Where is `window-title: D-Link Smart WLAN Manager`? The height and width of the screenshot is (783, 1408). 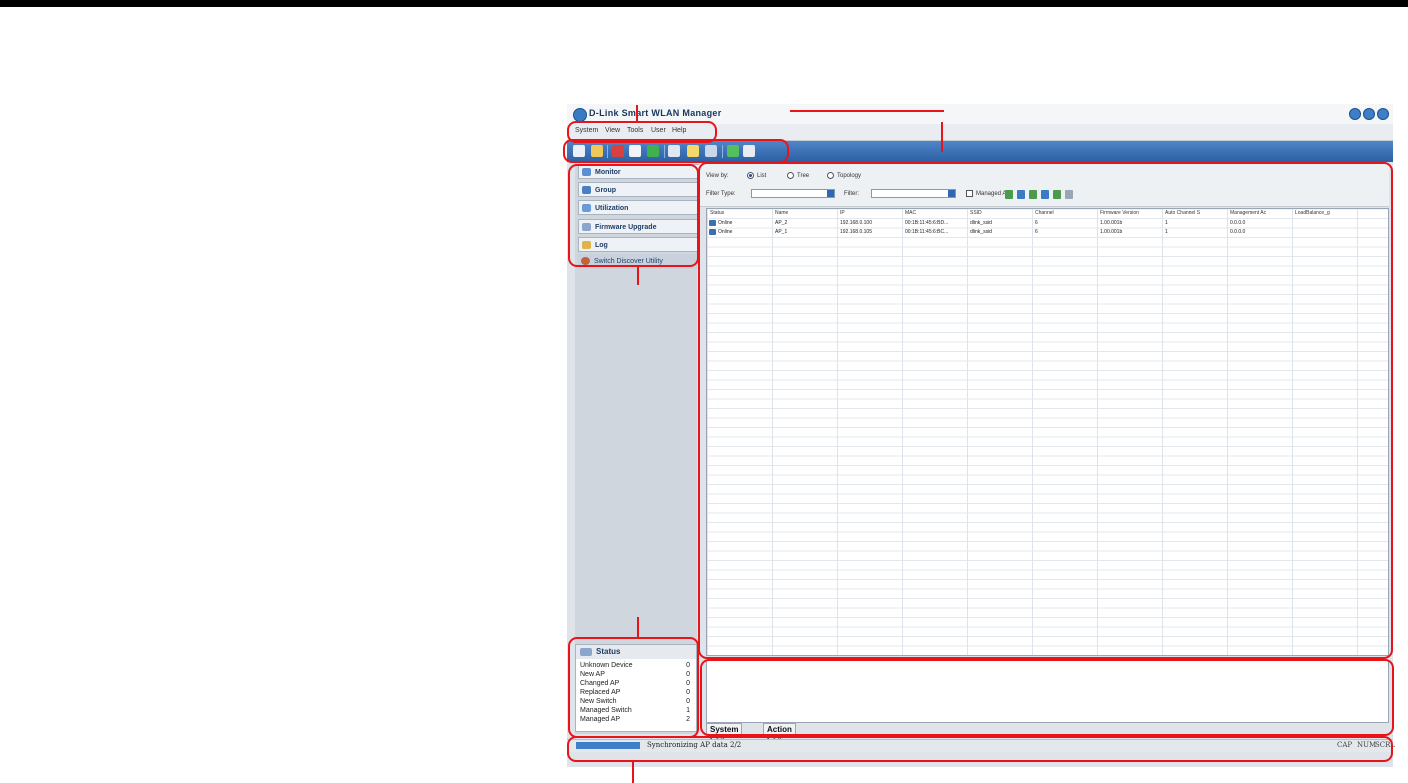 window-title: D-Link Smart WLAN Manager is located at coordinates (655, 113).